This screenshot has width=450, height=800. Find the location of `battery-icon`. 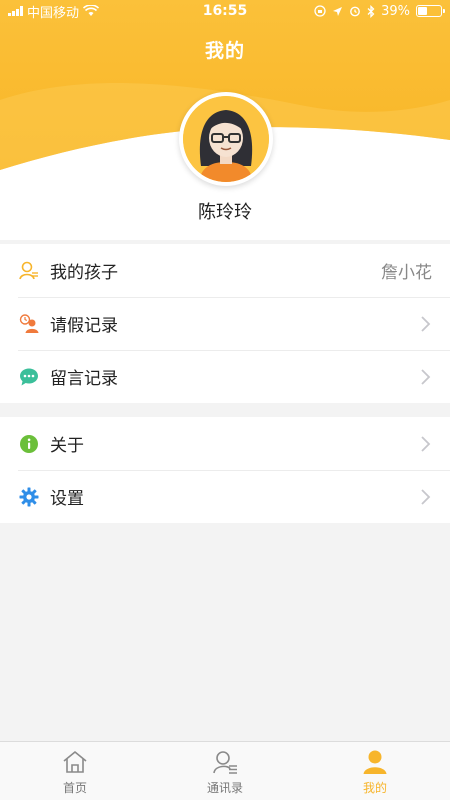

battery-icon is located at coordinates (430, 11).